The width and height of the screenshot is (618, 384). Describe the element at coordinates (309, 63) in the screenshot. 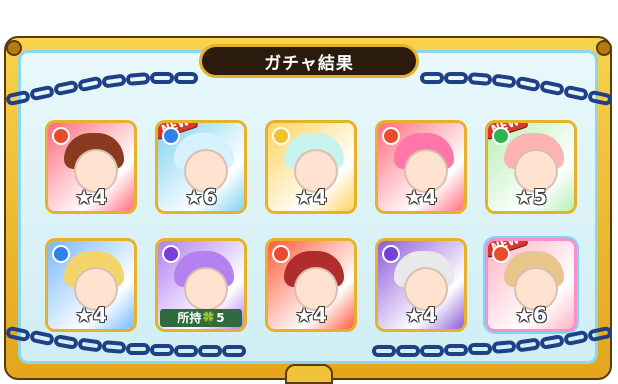

I see `page-title: ガチャ結果` at that location.